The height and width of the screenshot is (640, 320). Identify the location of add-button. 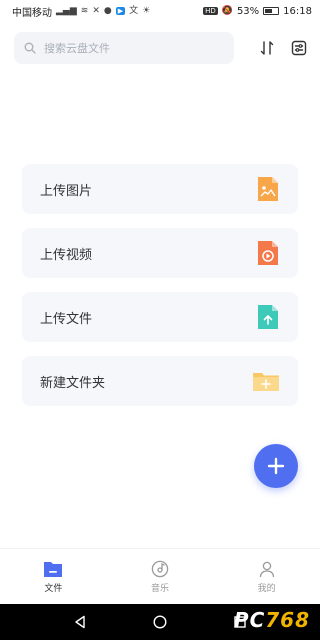
(276, 466).